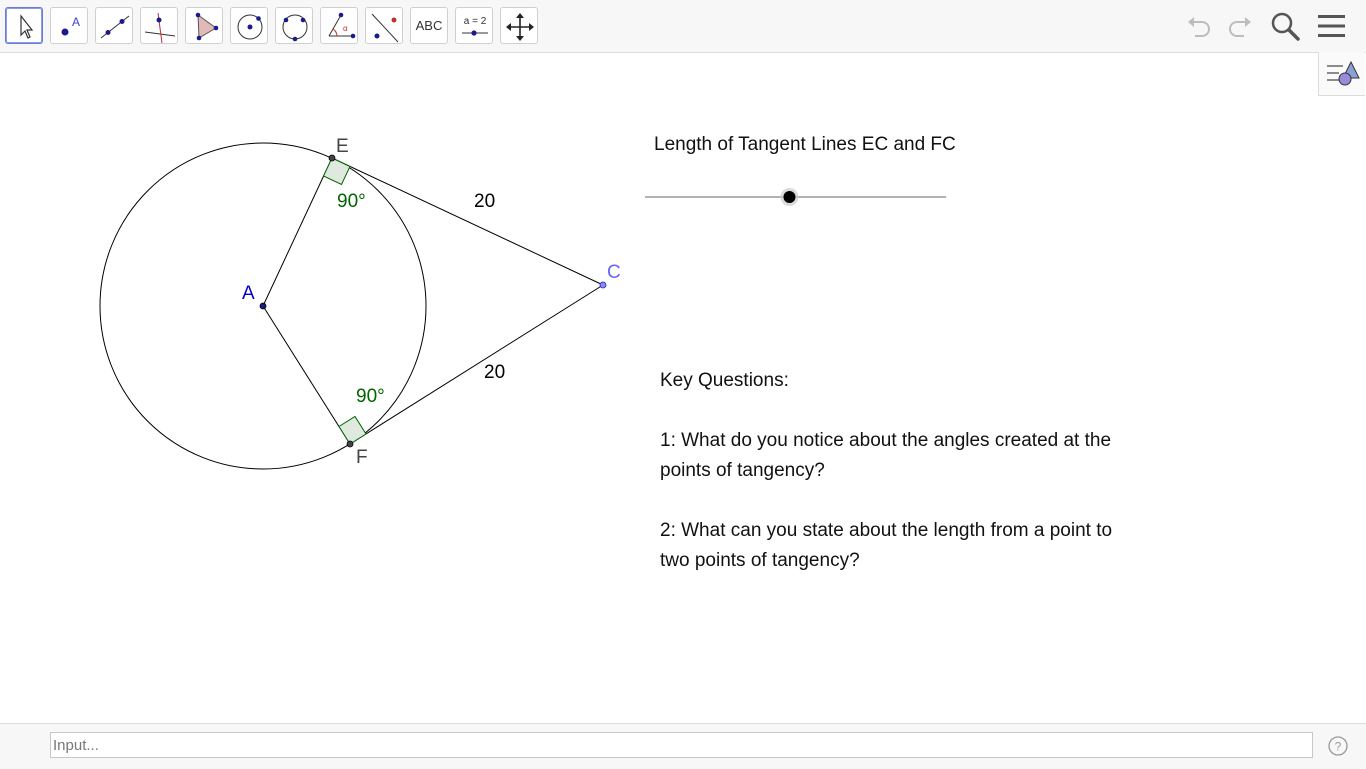 The height and width of the screenshot is (769, 1366). Describe the element at coordinates (1285, 26) in the screenshot. I see `search-icon` at that location.